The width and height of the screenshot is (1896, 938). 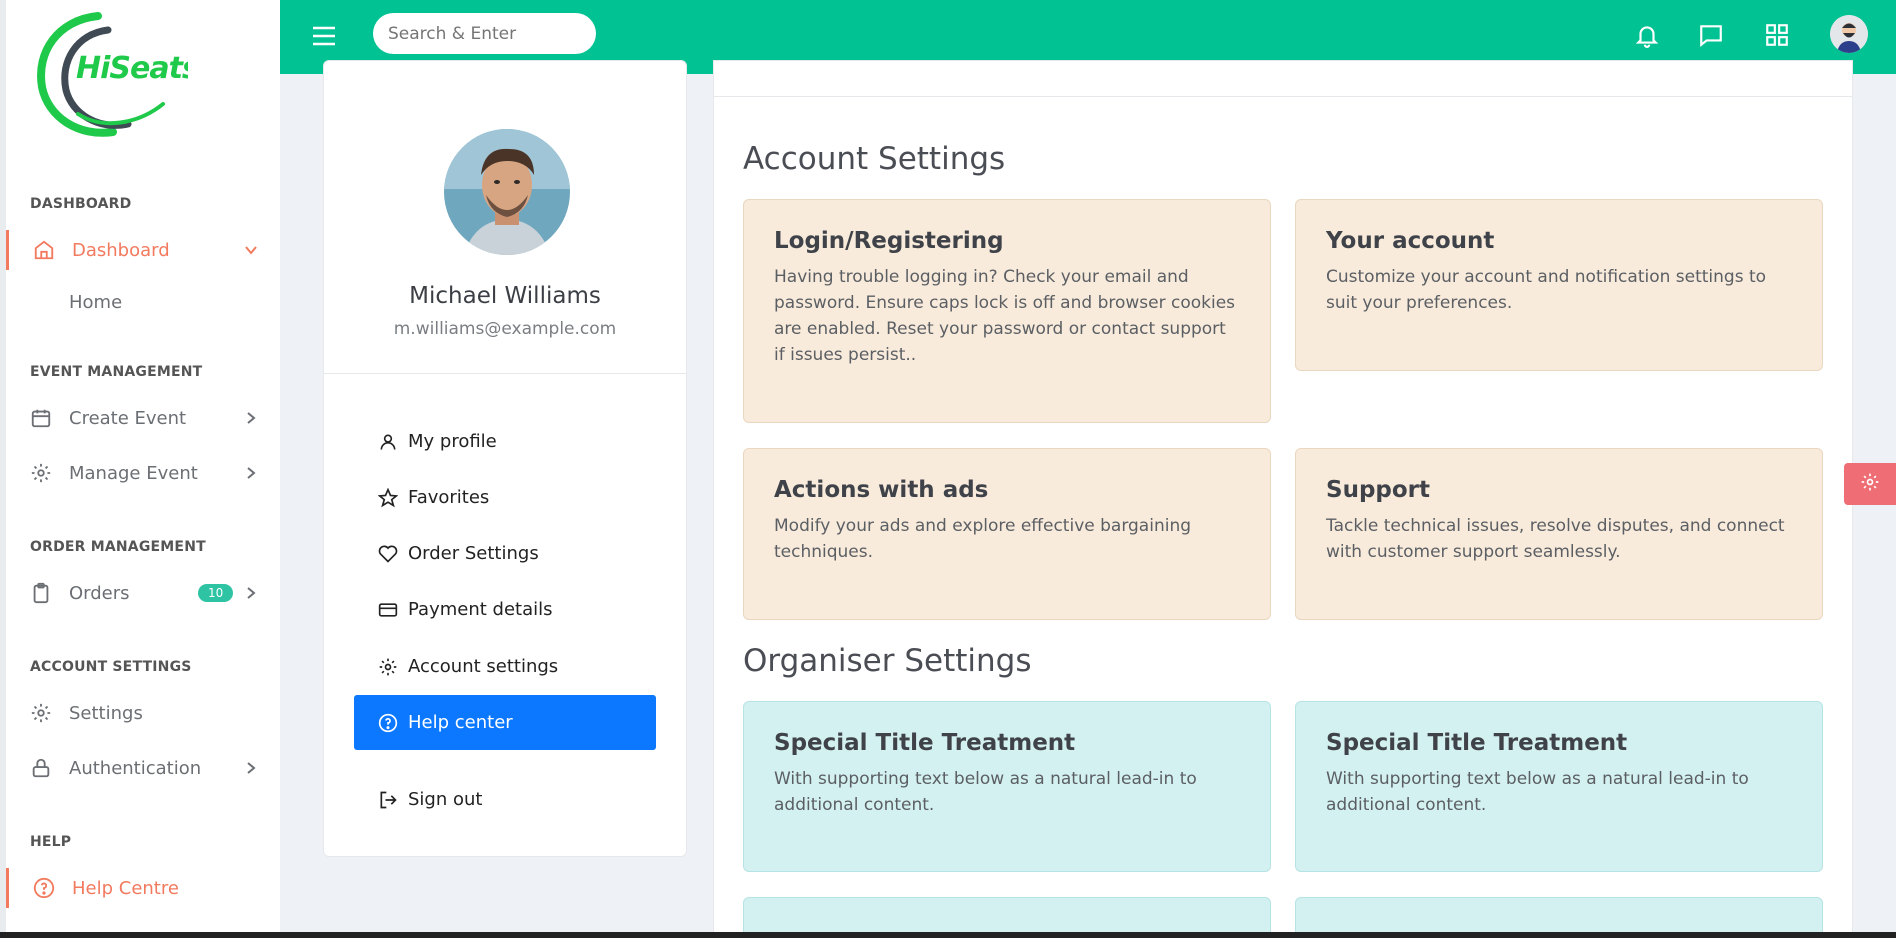 What do you see at coordinates (480, 609) in the screenshot?
I see `menu-label: Payment details` at bounding box center [480, 609].